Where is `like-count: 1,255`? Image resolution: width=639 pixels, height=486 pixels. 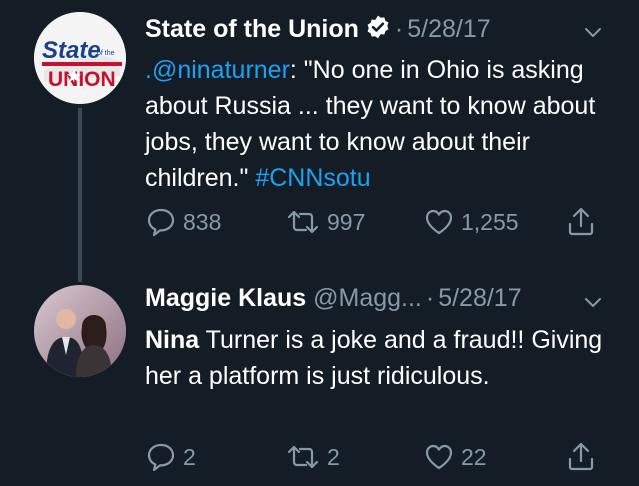
like-count: 1,255 is located at coordinates (490, 221).